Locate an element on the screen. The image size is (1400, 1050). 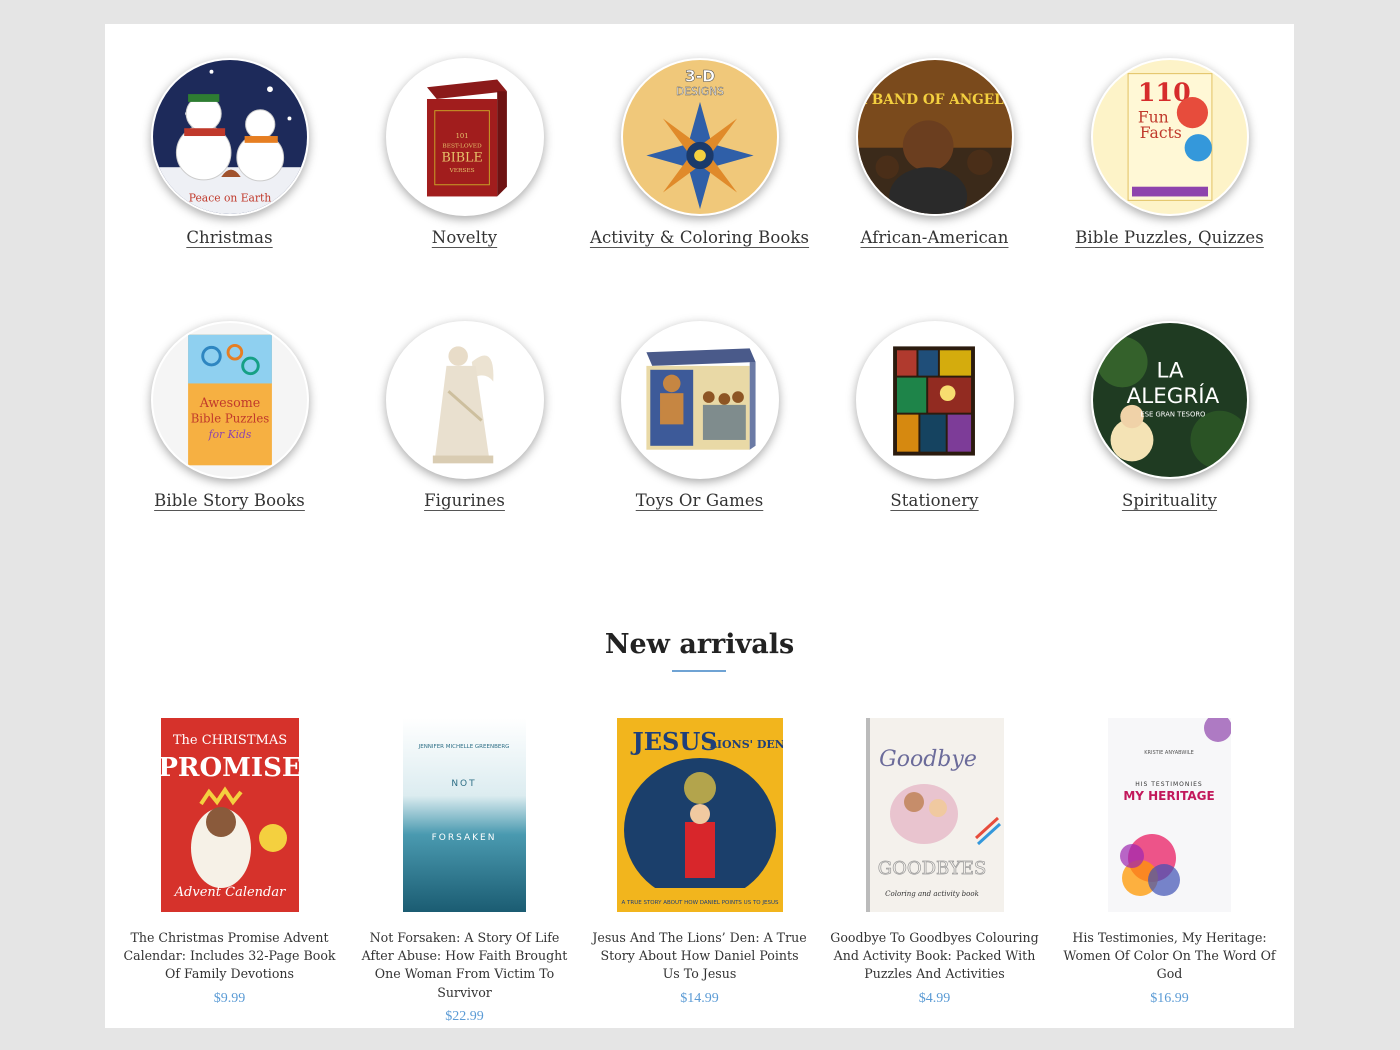
category-african-american: A BAND OF ANGELS African-American is located at coordinates (934, 152).